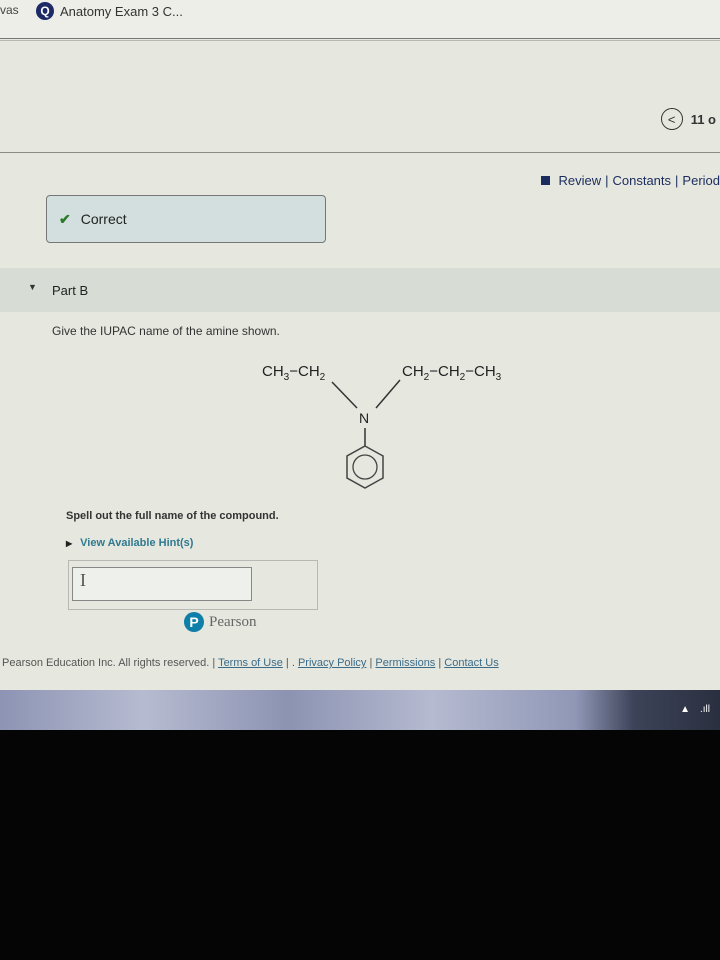 This screenshot has width=720, height=960. Describe the element at coordinates (32, 287) in the screenshot. I see `collapse-caret-icon: ▼` at that location.